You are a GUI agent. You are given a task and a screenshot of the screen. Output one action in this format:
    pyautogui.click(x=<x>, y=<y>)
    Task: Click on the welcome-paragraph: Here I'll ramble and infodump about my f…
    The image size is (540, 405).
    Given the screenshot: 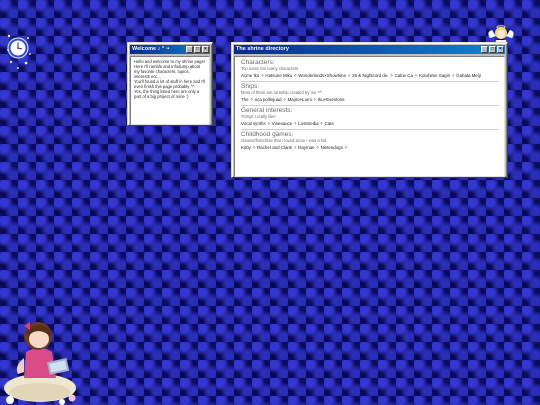 What is the action you would take?
    pyautogui.click(x=167, y=71)
    